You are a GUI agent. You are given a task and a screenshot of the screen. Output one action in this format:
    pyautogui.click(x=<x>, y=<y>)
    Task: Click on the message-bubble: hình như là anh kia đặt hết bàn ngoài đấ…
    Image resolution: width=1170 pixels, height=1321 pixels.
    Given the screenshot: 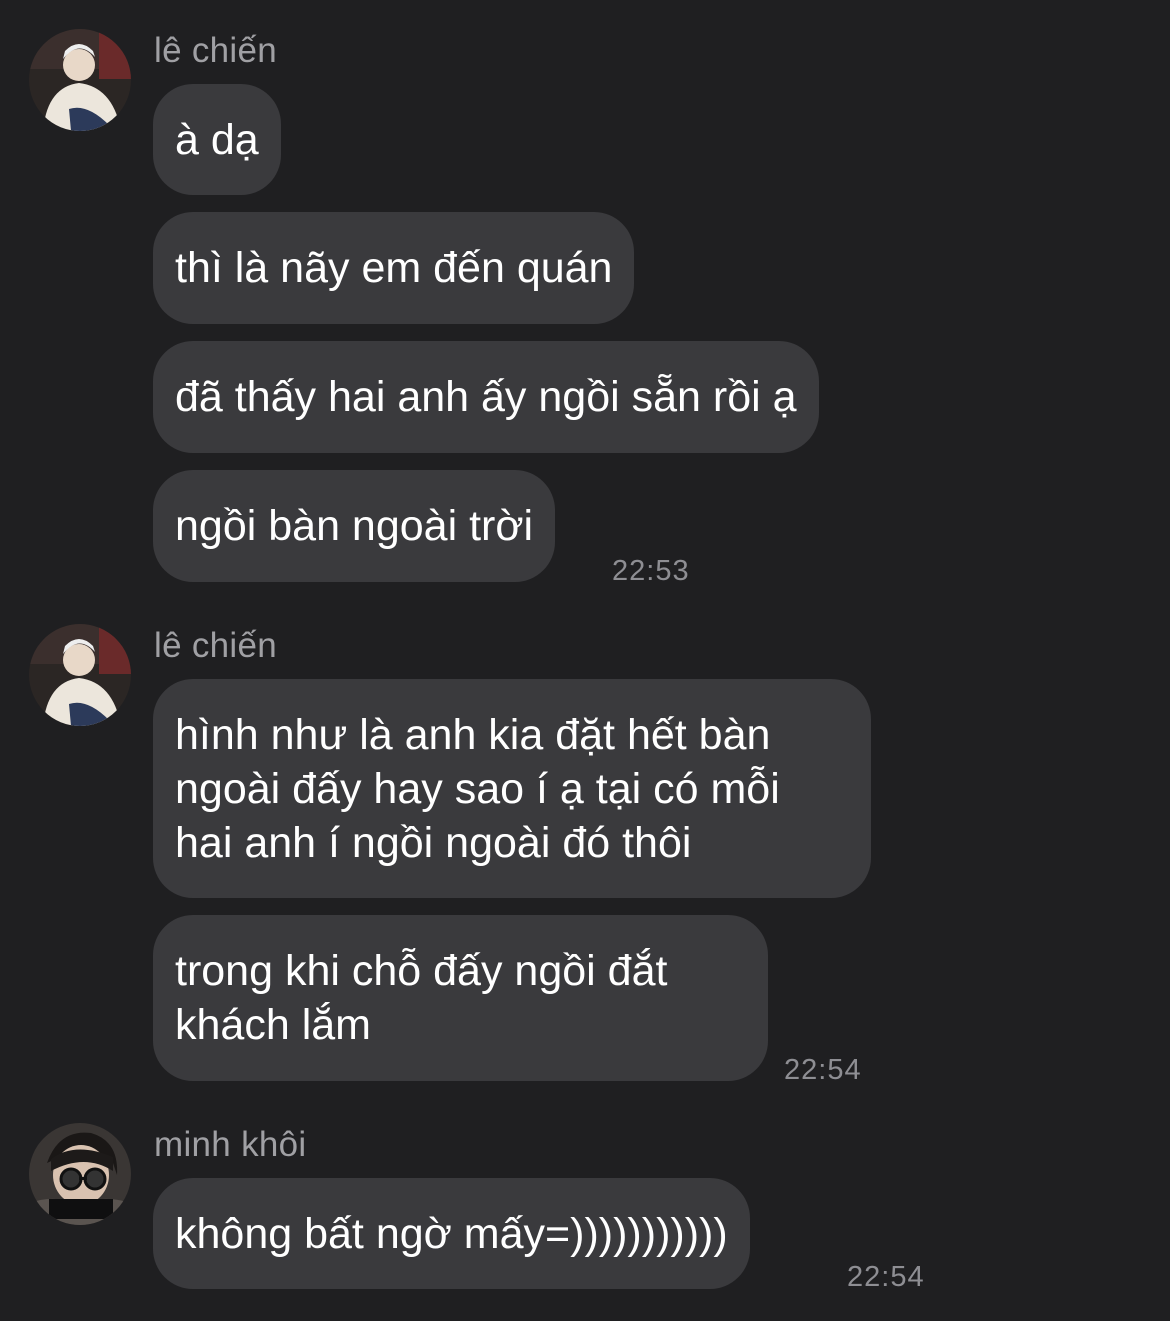 What is the action you would take?
    pyautogui.click(x=512, y=788)
    